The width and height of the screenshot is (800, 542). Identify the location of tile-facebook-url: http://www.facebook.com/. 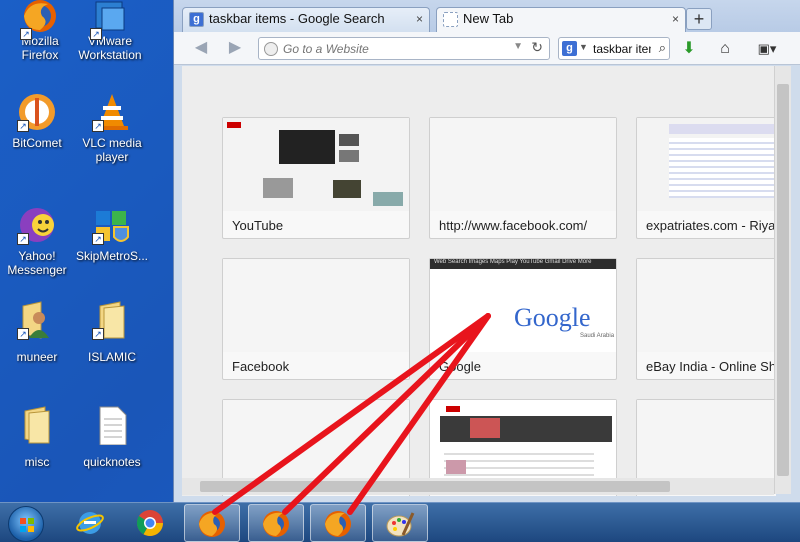
(523, 178).